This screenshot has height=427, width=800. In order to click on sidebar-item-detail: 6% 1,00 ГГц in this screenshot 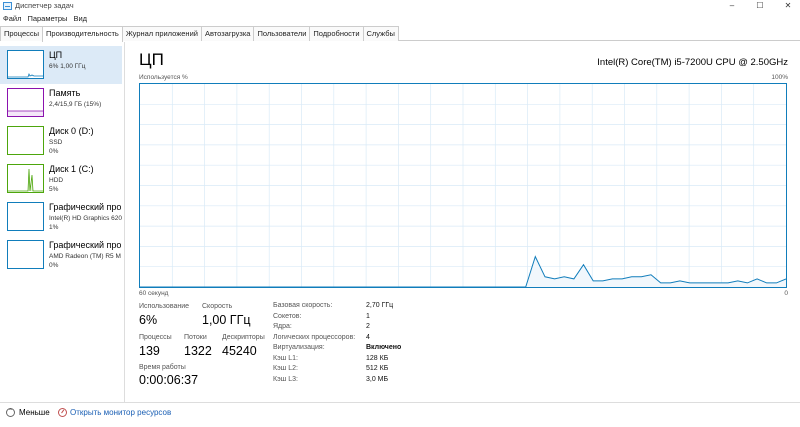, I will do `click(67, 66)`.